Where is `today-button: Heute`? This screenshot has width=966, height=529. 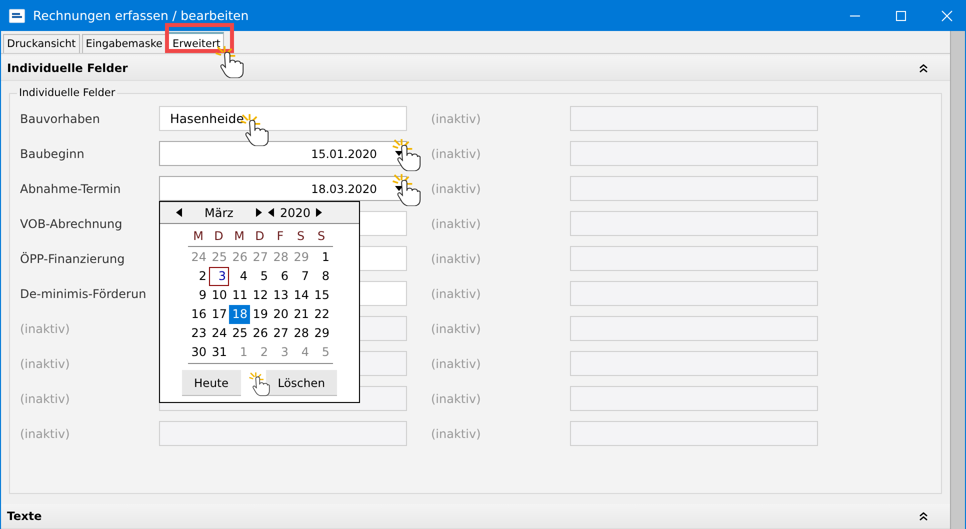
today-button: Heute is located at coordinates (211, 383).